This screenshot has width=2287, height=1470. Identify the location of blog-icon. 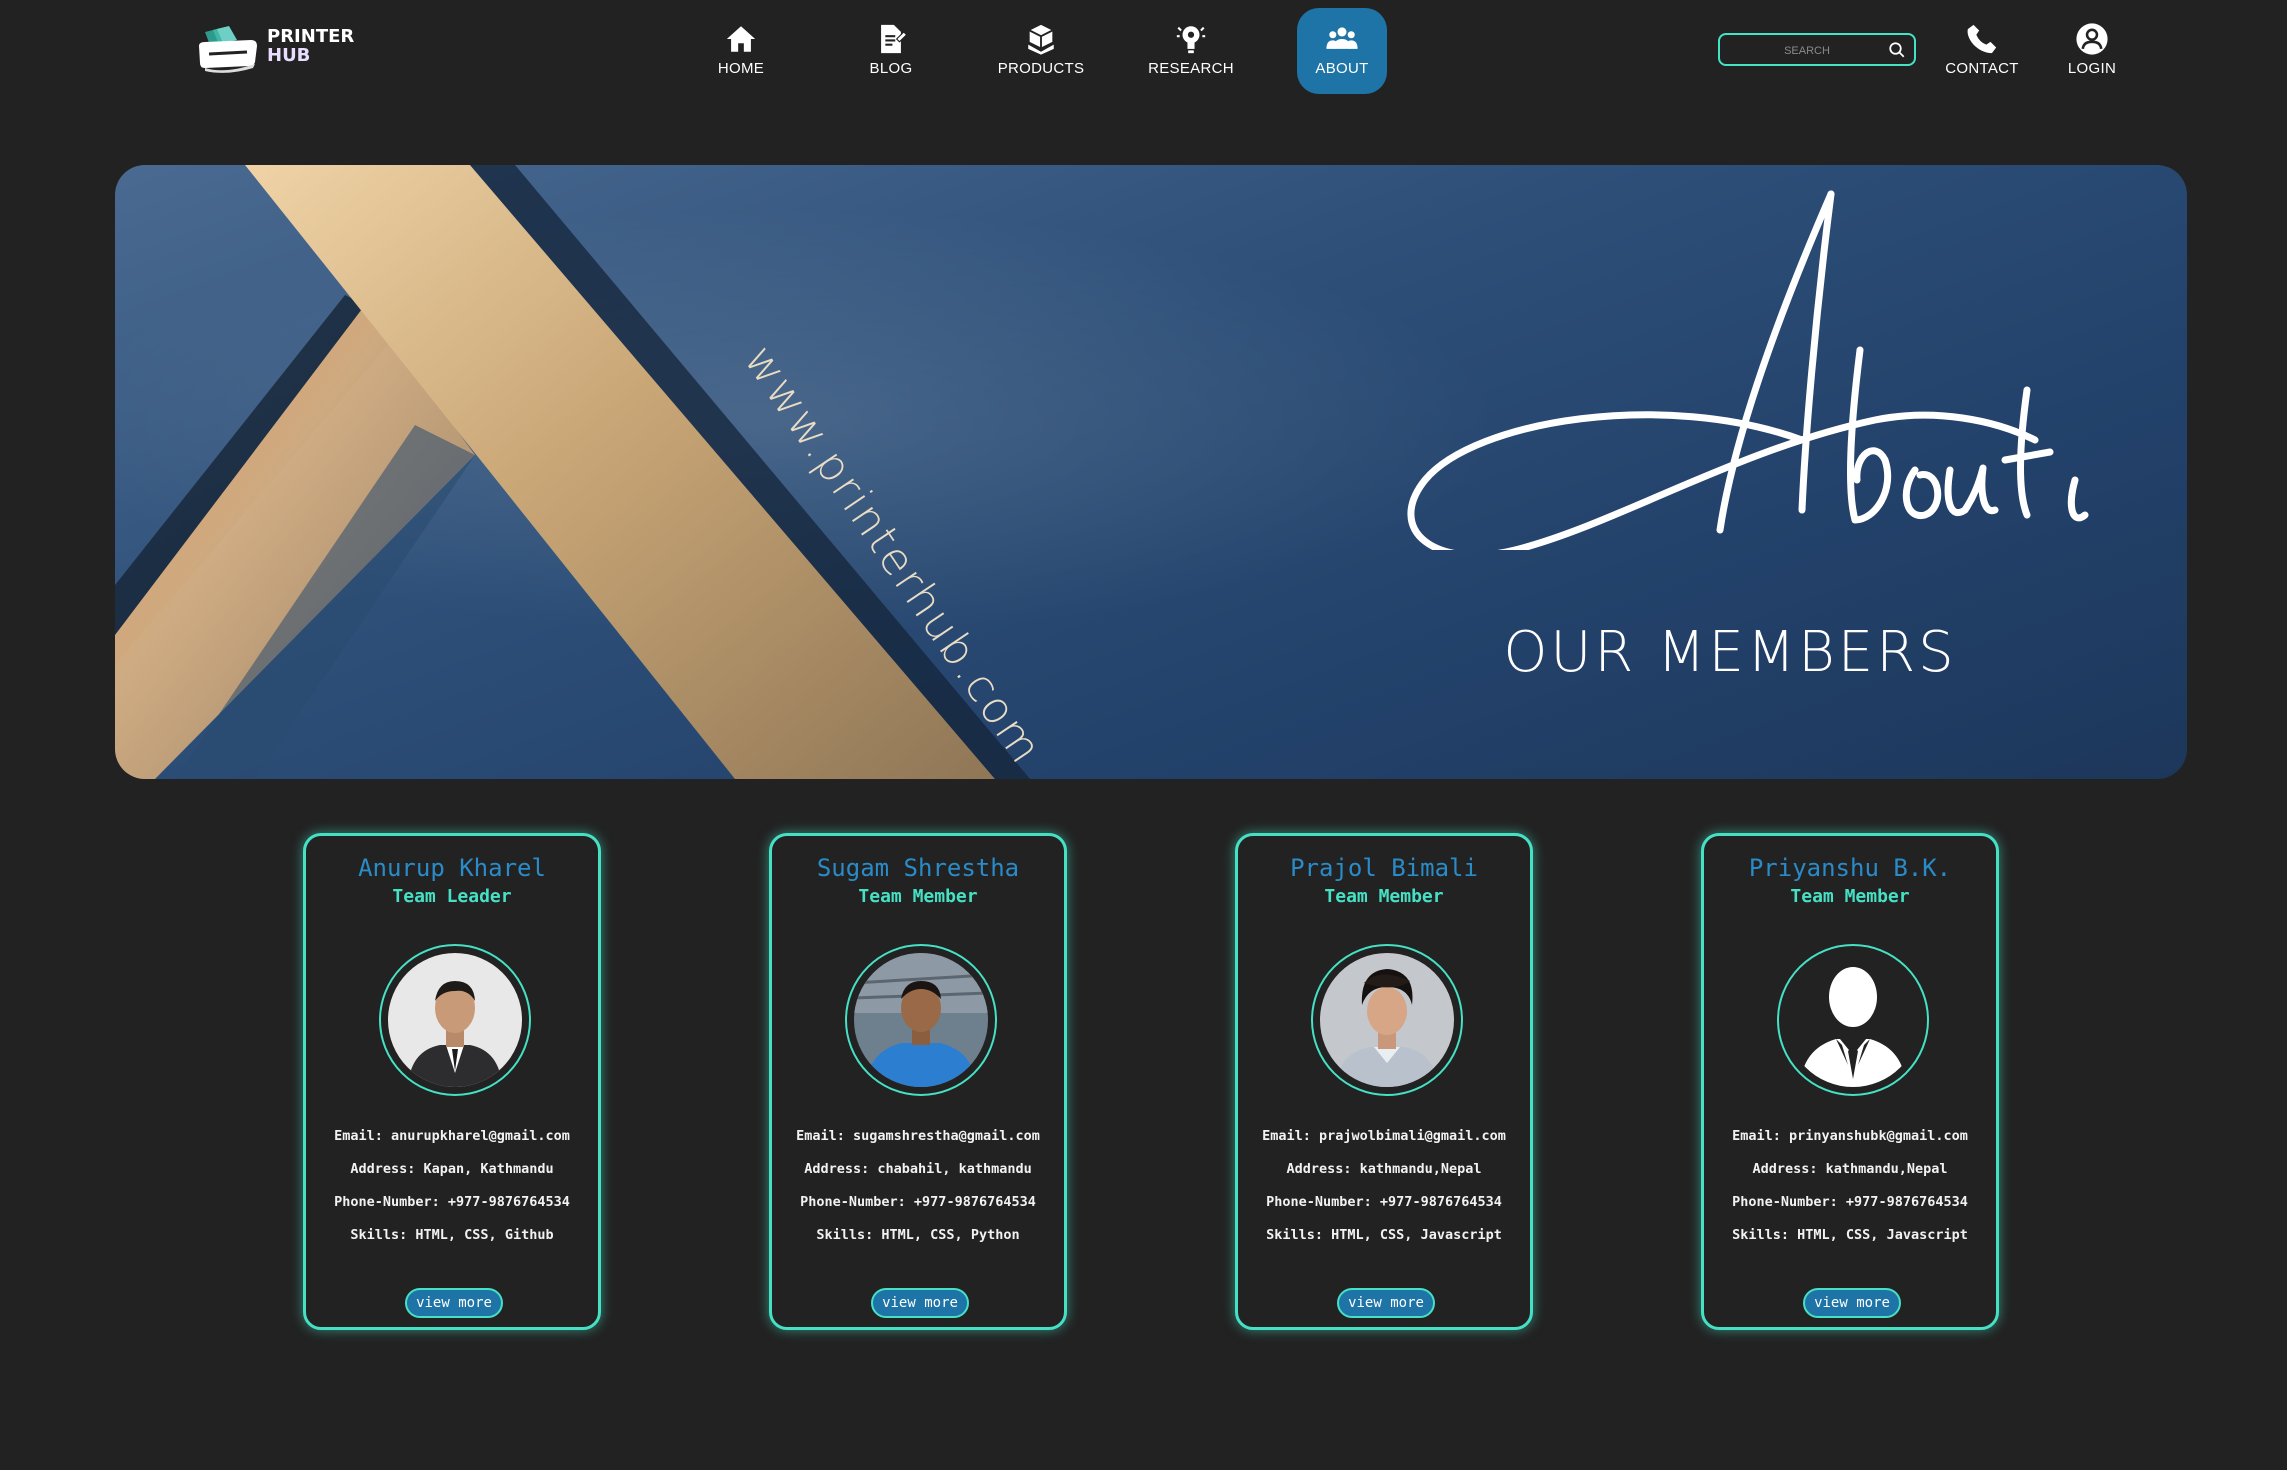
(894, 39).